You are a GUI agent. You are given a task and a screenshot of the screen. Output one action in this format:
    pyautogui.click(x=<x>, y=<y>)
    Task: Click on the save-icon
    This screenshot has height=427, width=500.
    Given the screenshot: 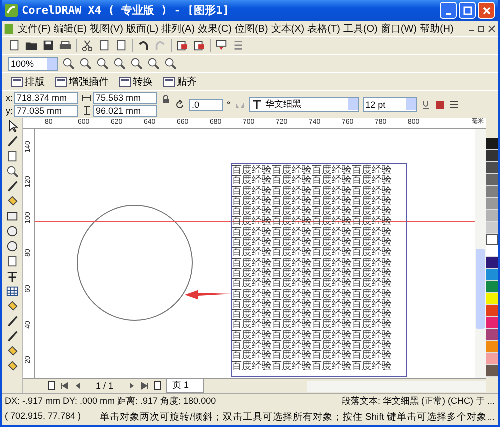 What is the action you would take?
    pyautogui.click(x=48, y=45)
    